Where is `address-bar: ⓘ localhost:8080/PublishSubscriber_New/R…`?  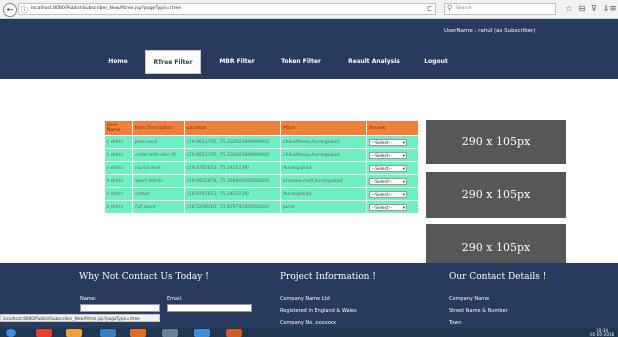 address-bar: ⓘ localhost:8080/PublishSubscriber_New/R… is located at coordinates (227, 9).